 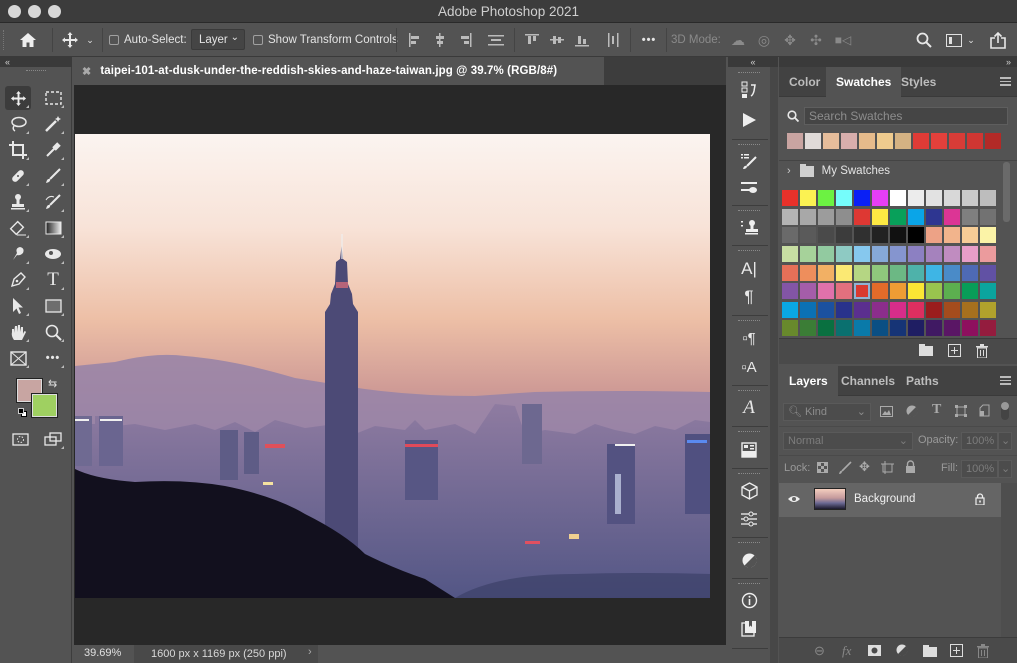 What do you see at coordinates (864, 467) in the screenshot?
I see `lock-position-icon: ✥` at bounding box center [864, 467].